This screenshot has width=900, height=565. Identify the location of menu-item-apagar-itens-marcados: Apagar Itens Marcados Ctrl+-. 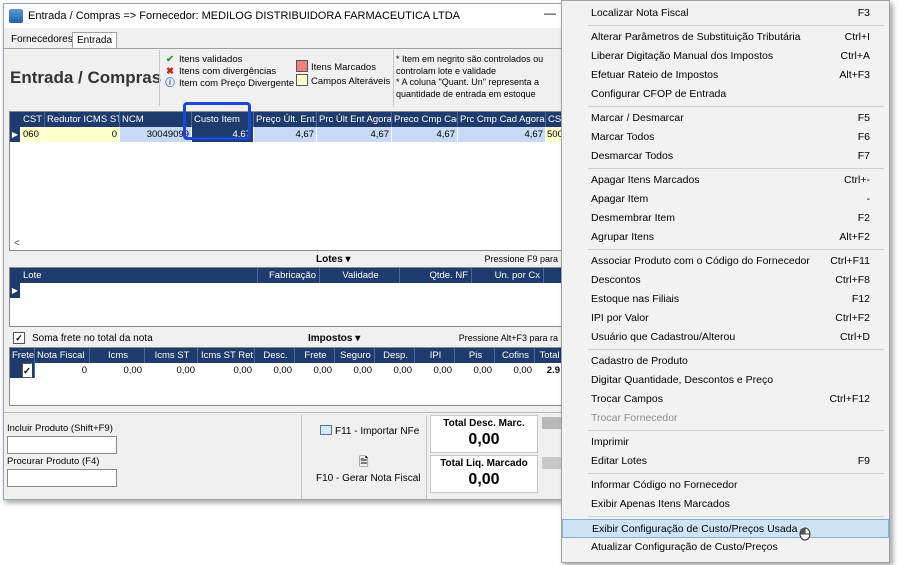
(725, 180).